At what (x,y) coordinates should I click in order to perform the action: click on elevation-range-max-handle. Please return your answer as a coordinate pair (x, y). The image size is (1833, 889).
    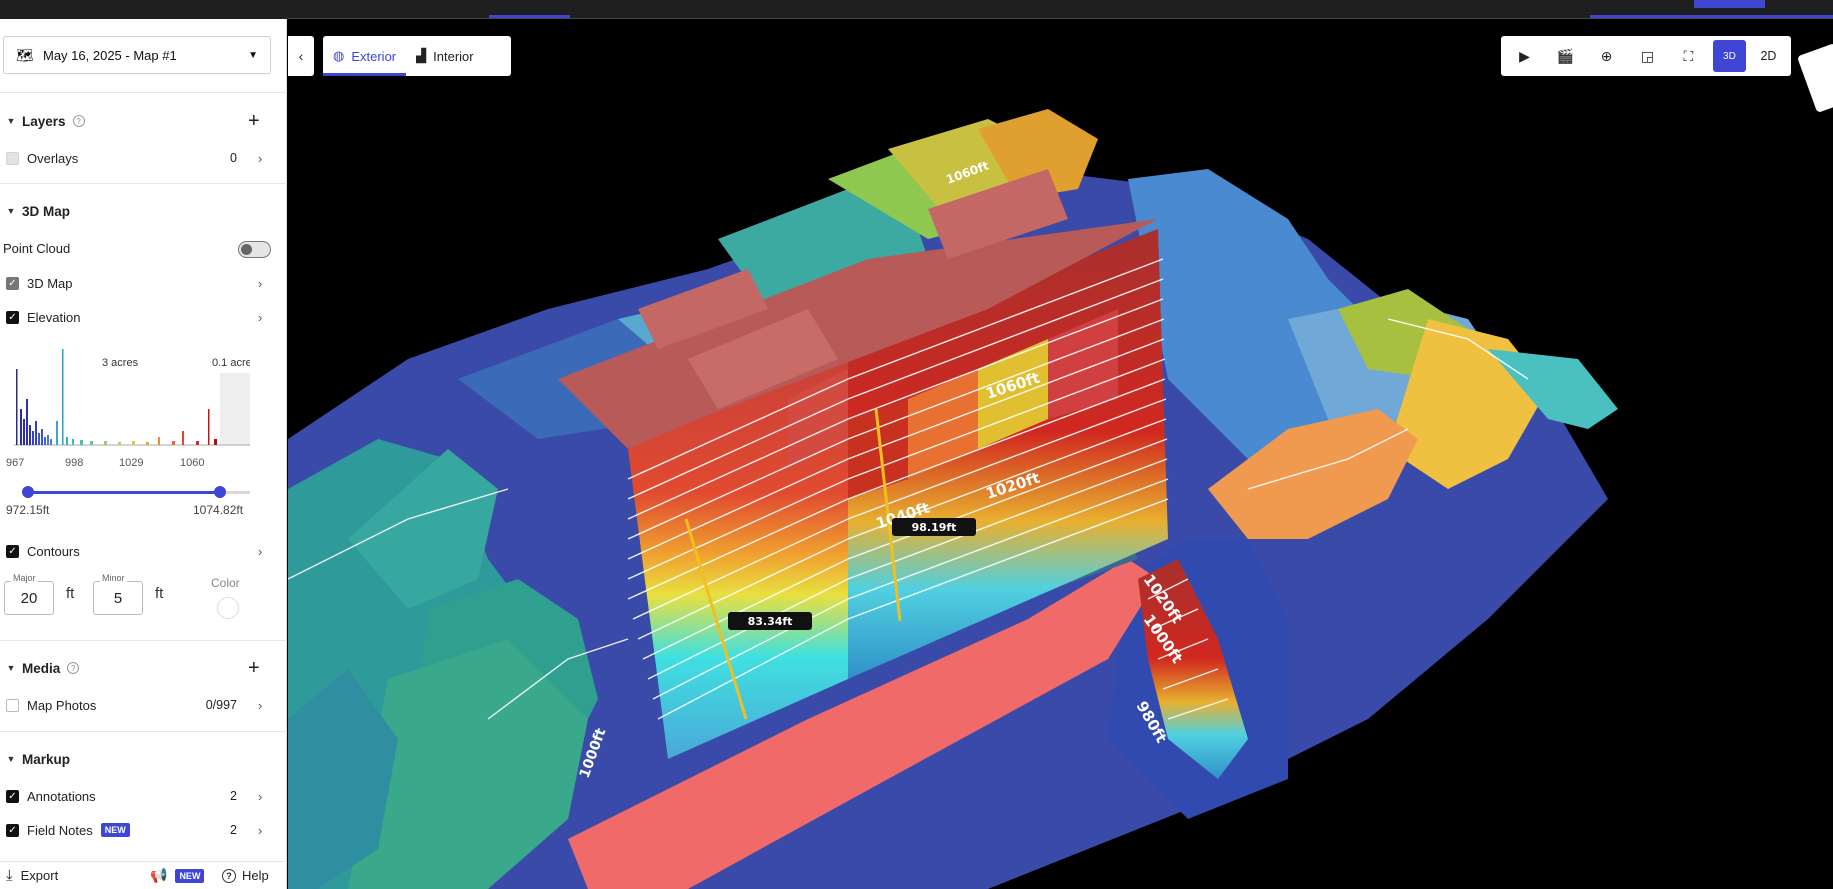
    Looking at the image, I should click on (220, 492).